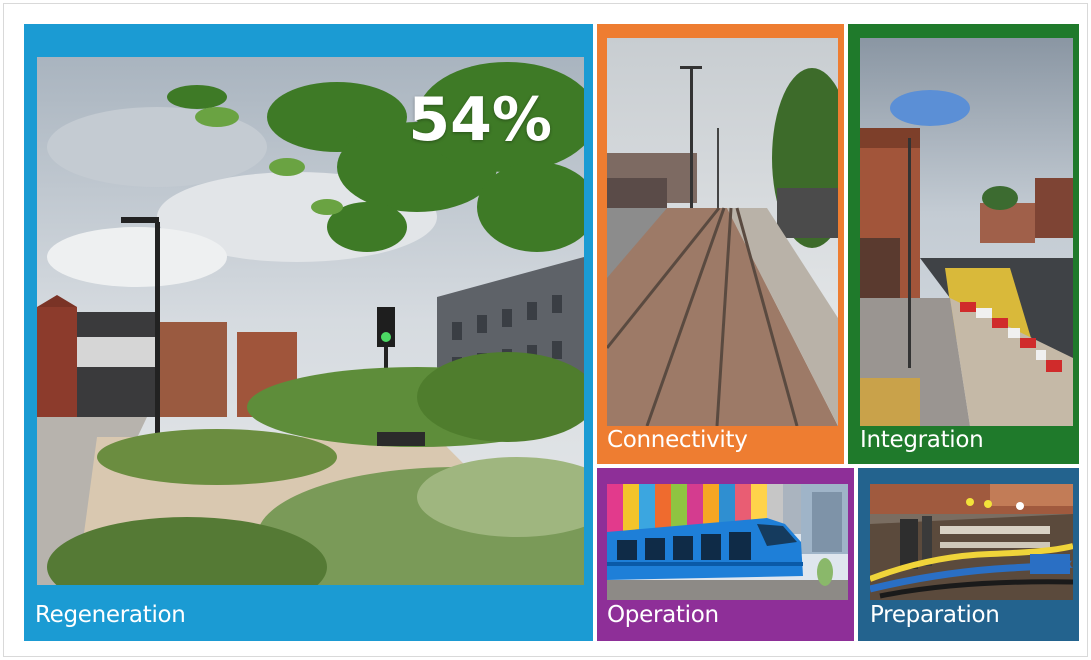  What do you see at coordinates (677, 440) in the screenshot?
I see `tile-label-connectivity: Connectivity` at bounding box center [677, 440].